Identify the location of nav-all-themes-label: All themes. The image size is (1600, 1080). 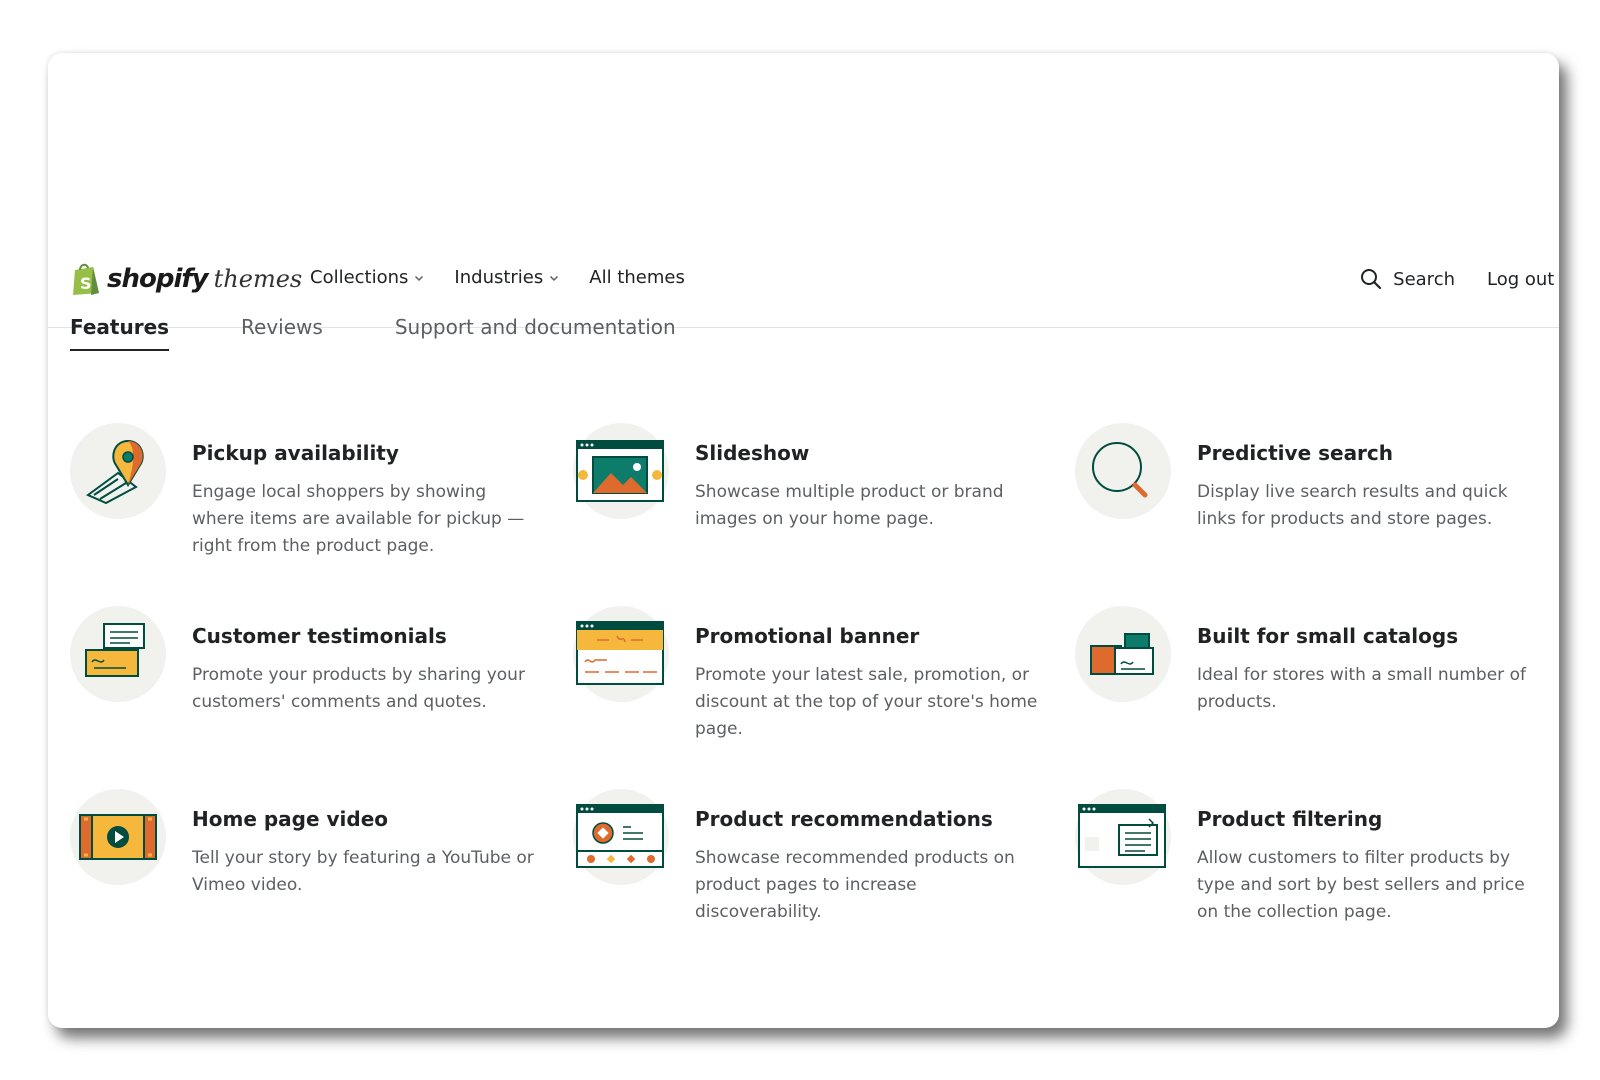
(637, 277).